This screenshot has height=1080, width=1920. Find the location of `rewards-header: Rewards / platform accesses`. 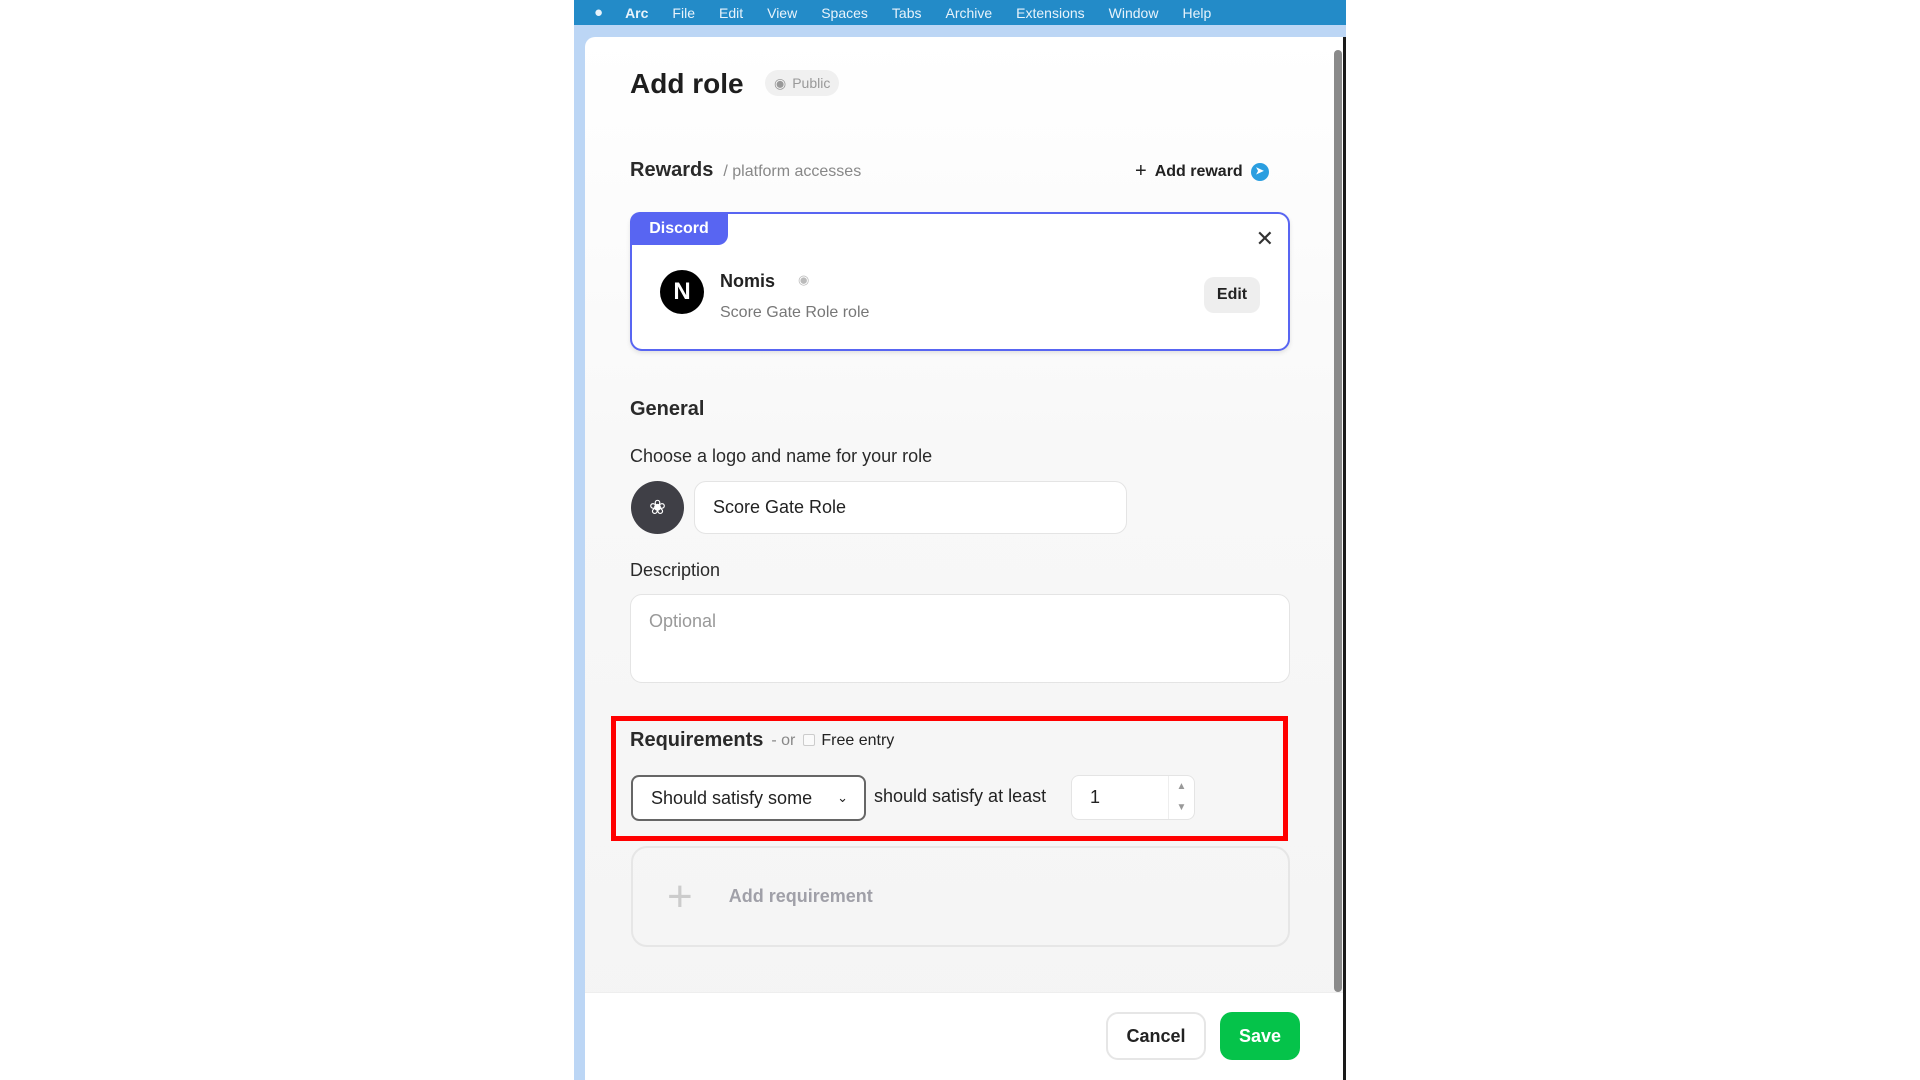

rewards-header: Rewards / platform accesses is located at coordinates (745, 170).